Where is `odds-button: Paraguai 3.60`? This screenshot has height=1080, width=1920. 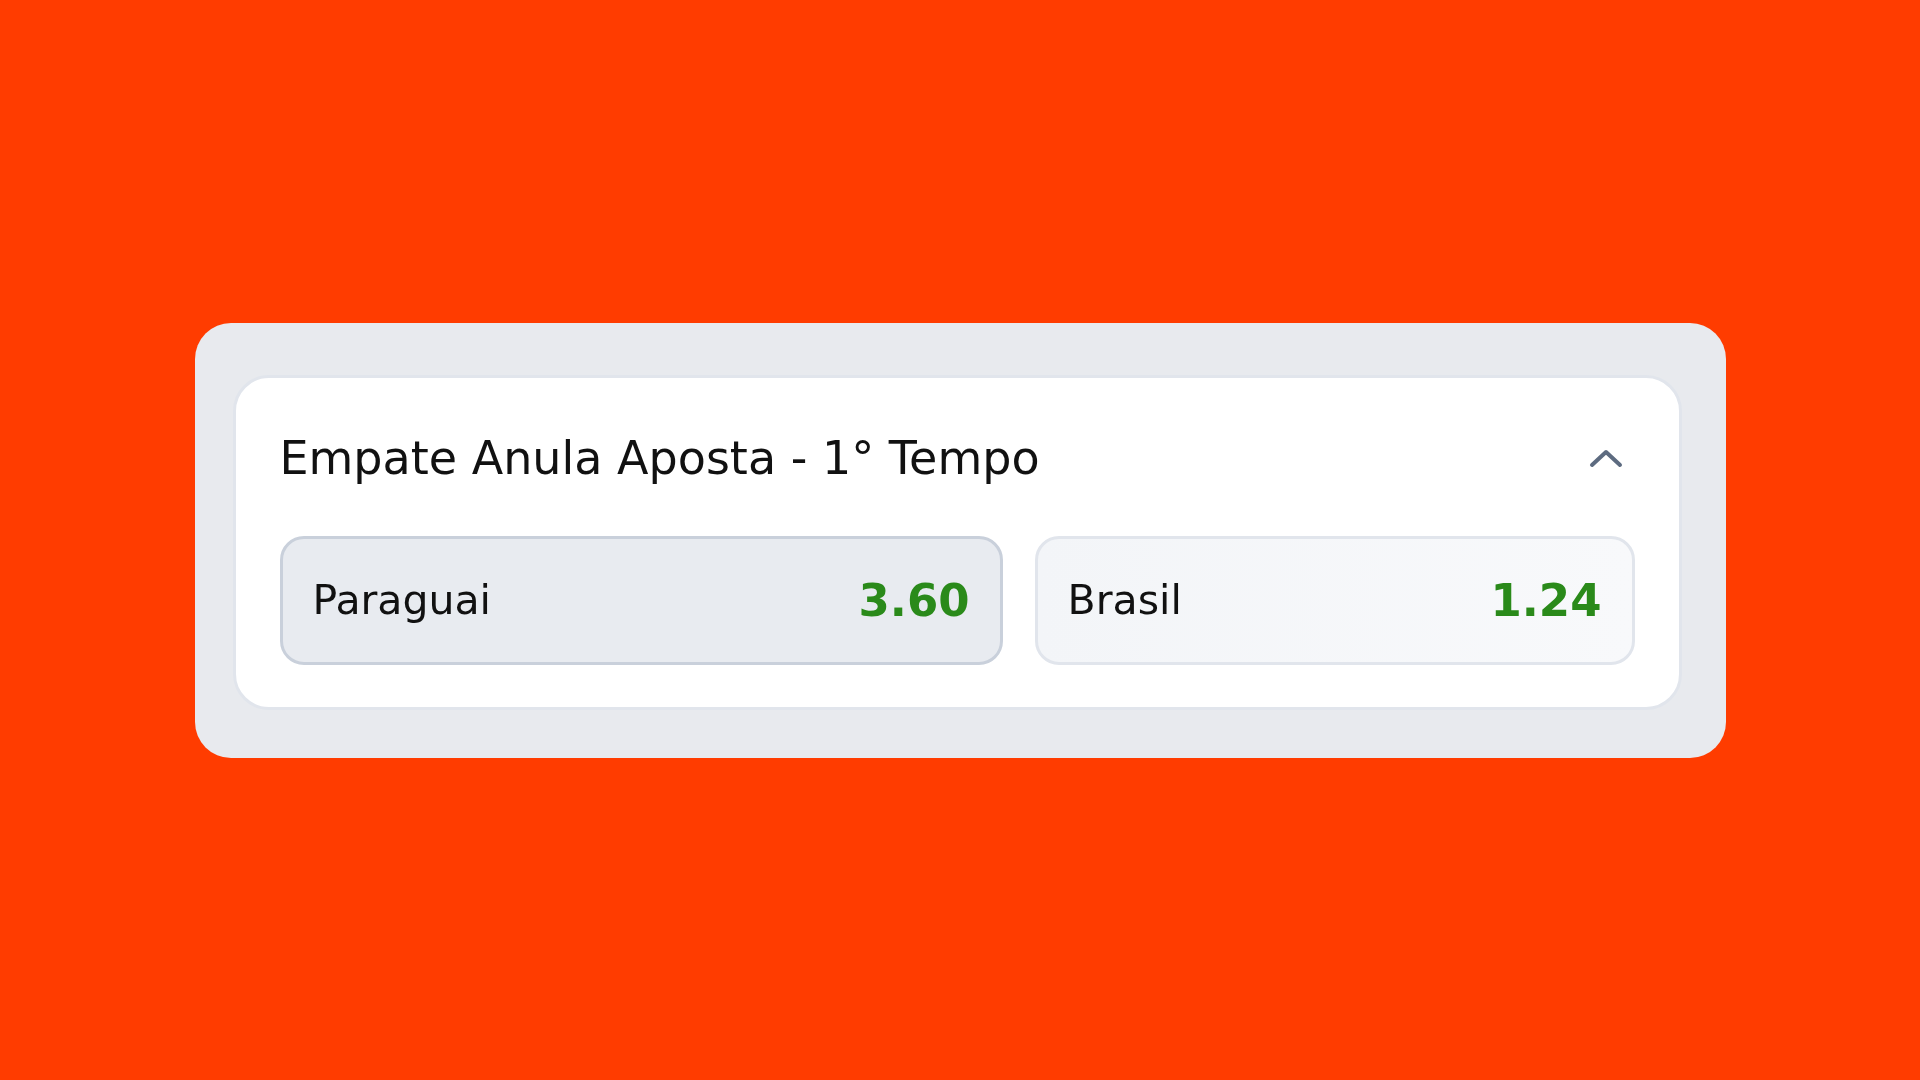
odds-button: Paraguai 3.60 is located at coordinates (641, 600).